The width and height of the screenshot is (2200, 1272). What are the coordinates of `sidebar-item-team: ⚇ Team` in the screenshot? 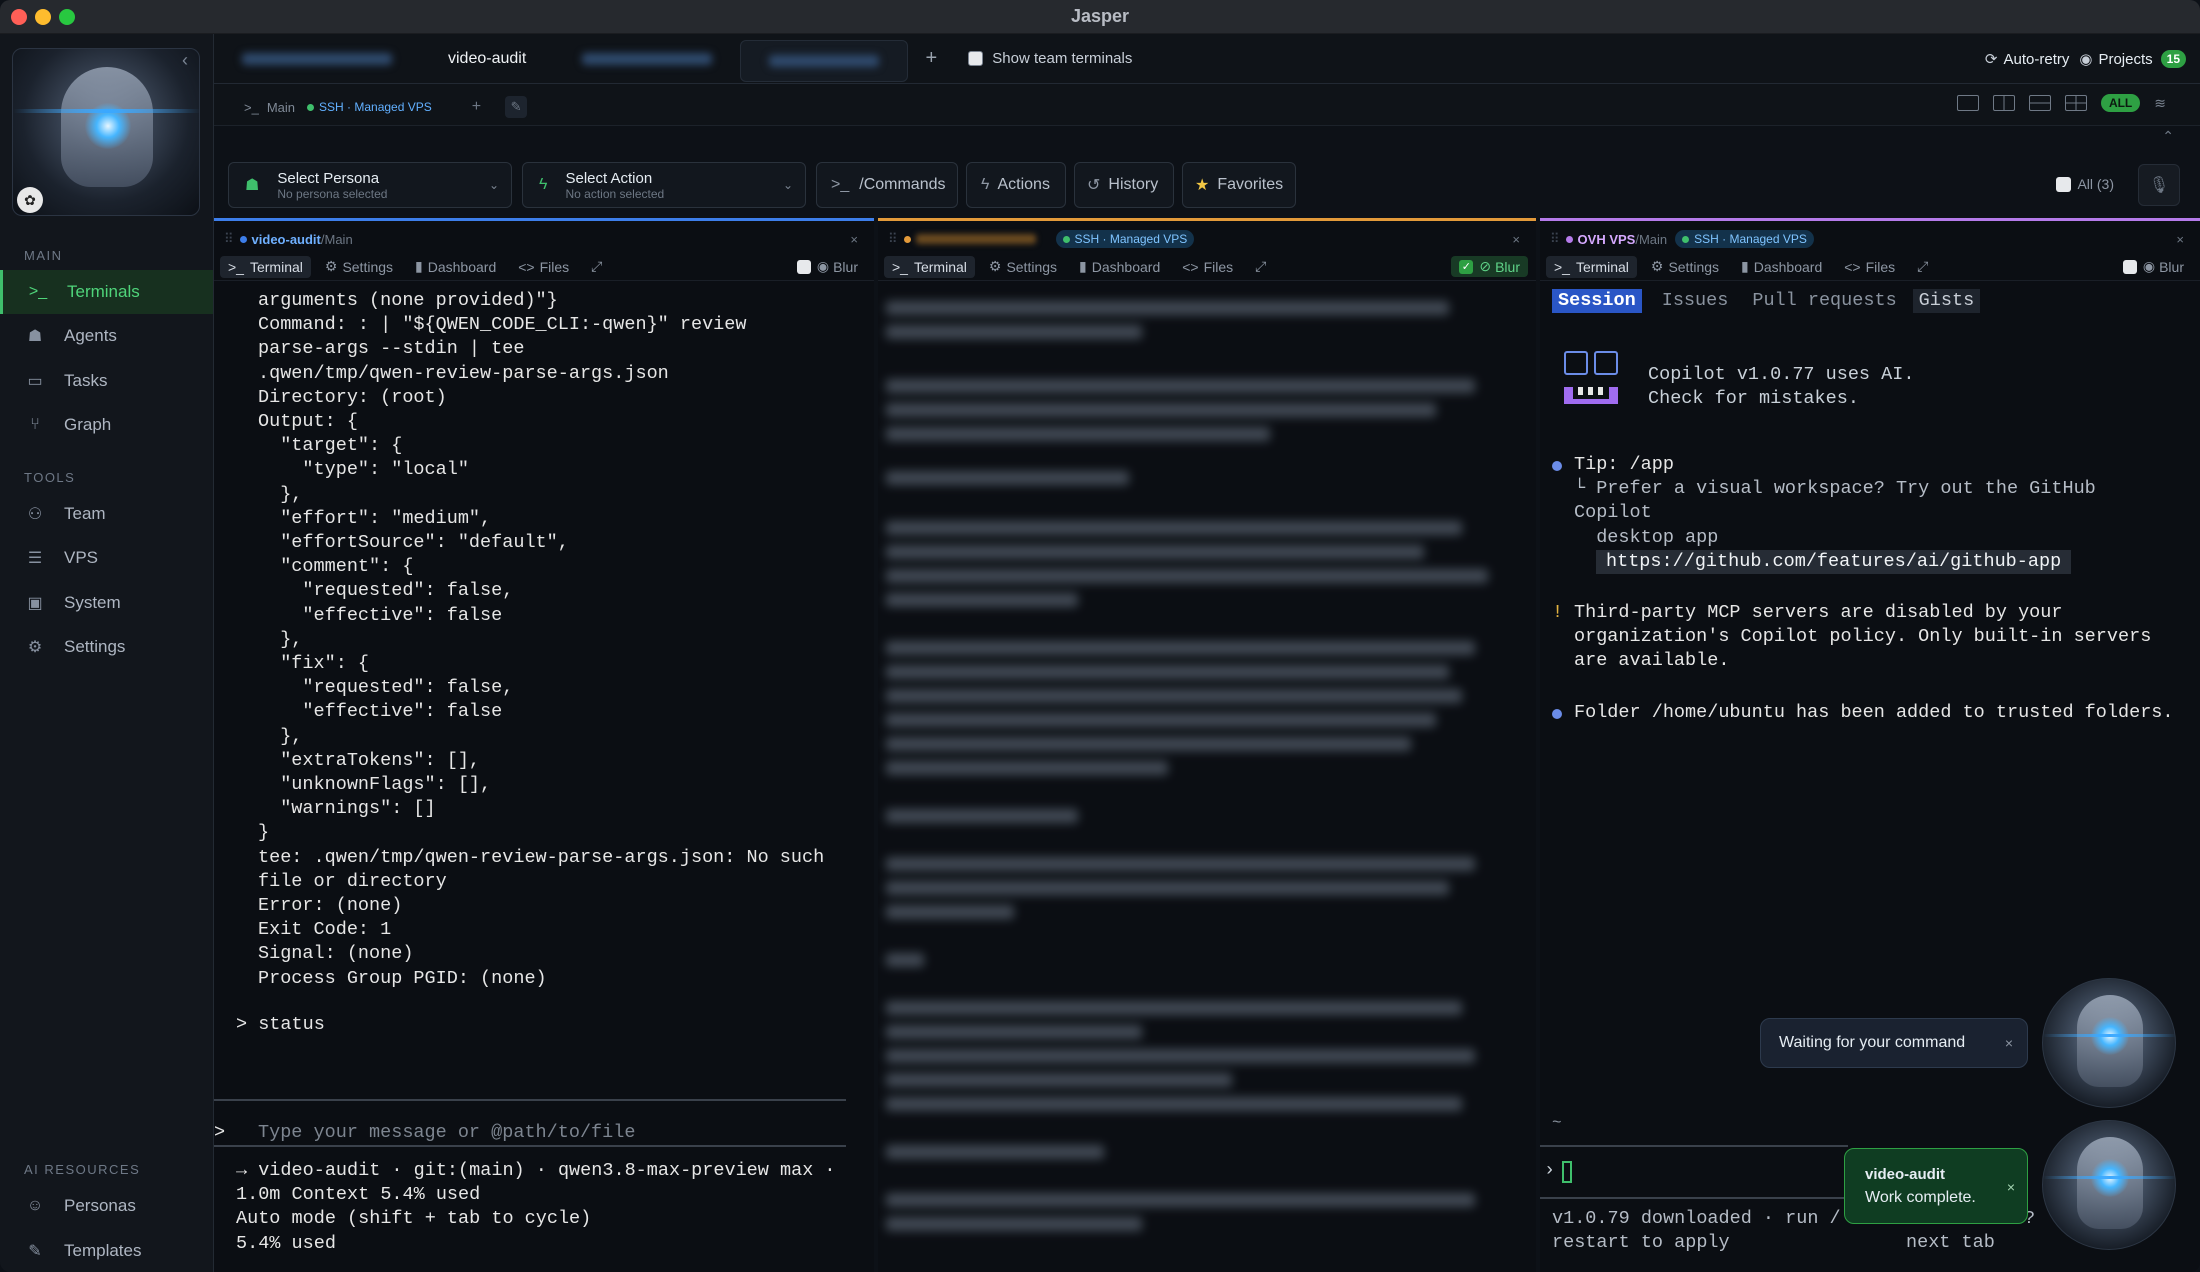 It's located at (106, 514).